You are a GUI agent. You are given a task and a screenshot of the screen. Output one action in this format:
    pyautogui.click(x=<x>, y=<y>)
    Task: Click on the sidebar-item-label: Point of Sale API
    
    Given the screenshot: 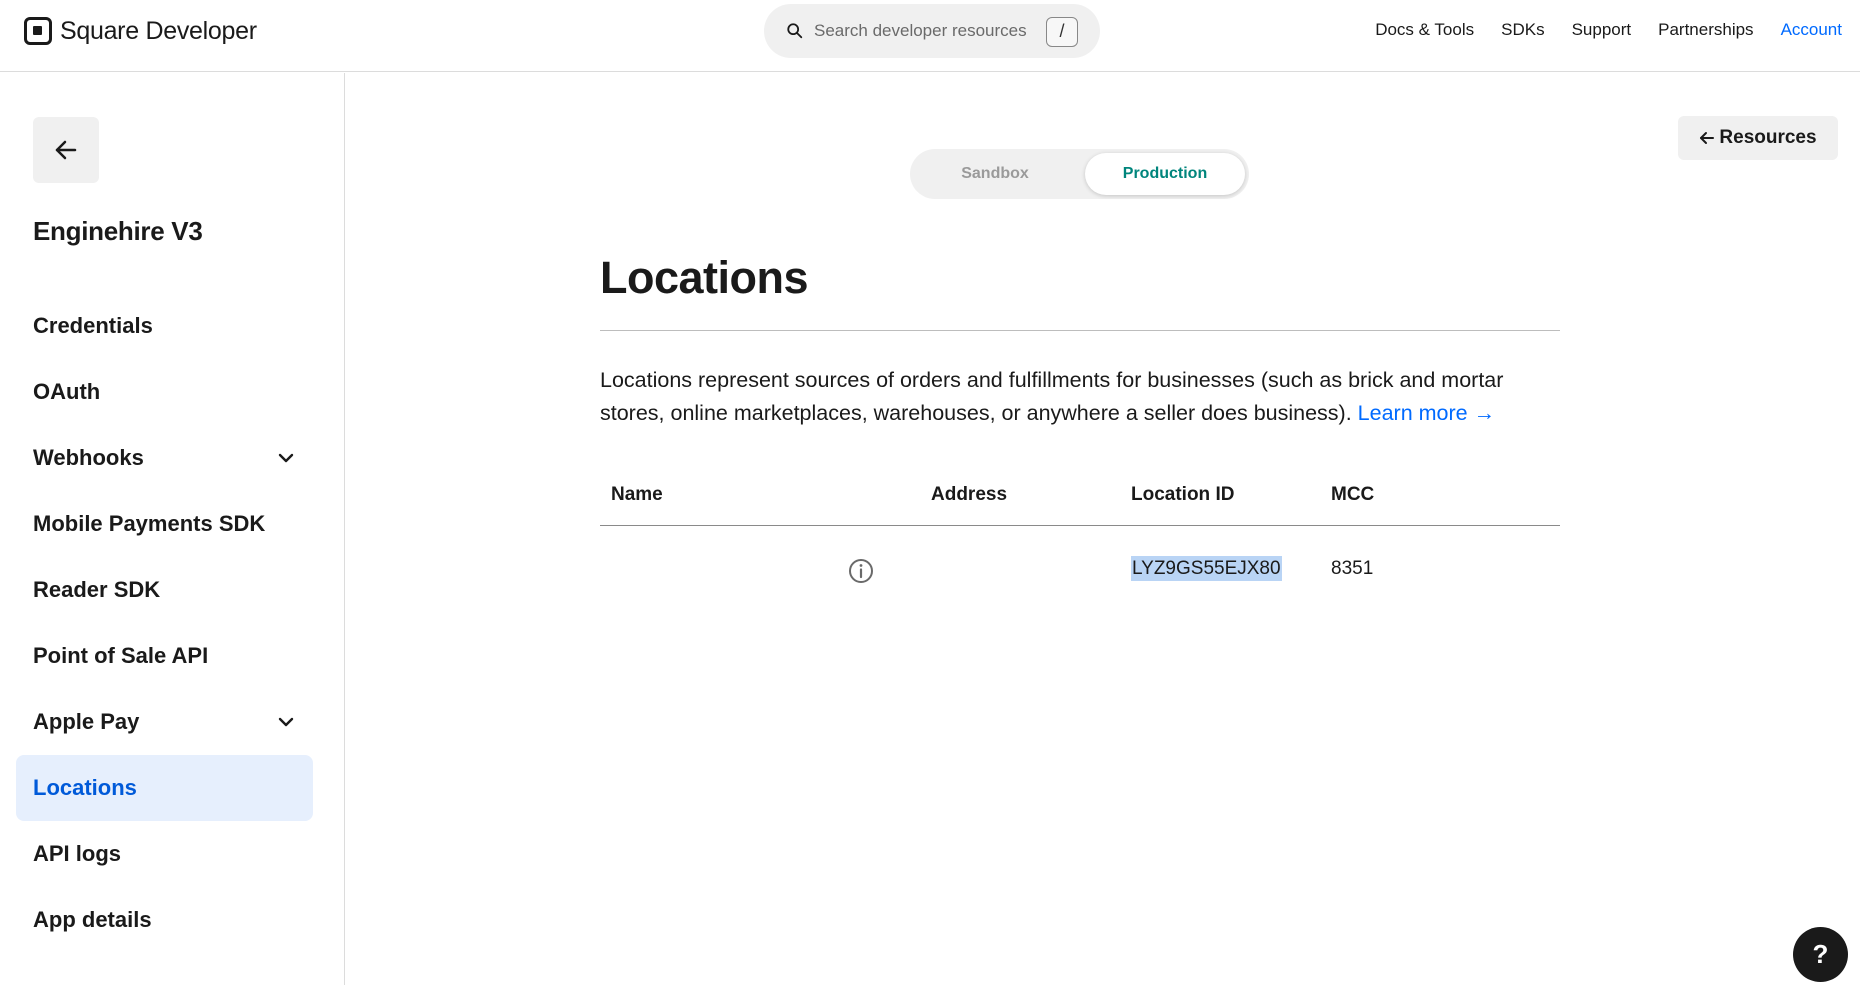 What is the action you would take?
    pyautogui.click(x=121, y=655)
    